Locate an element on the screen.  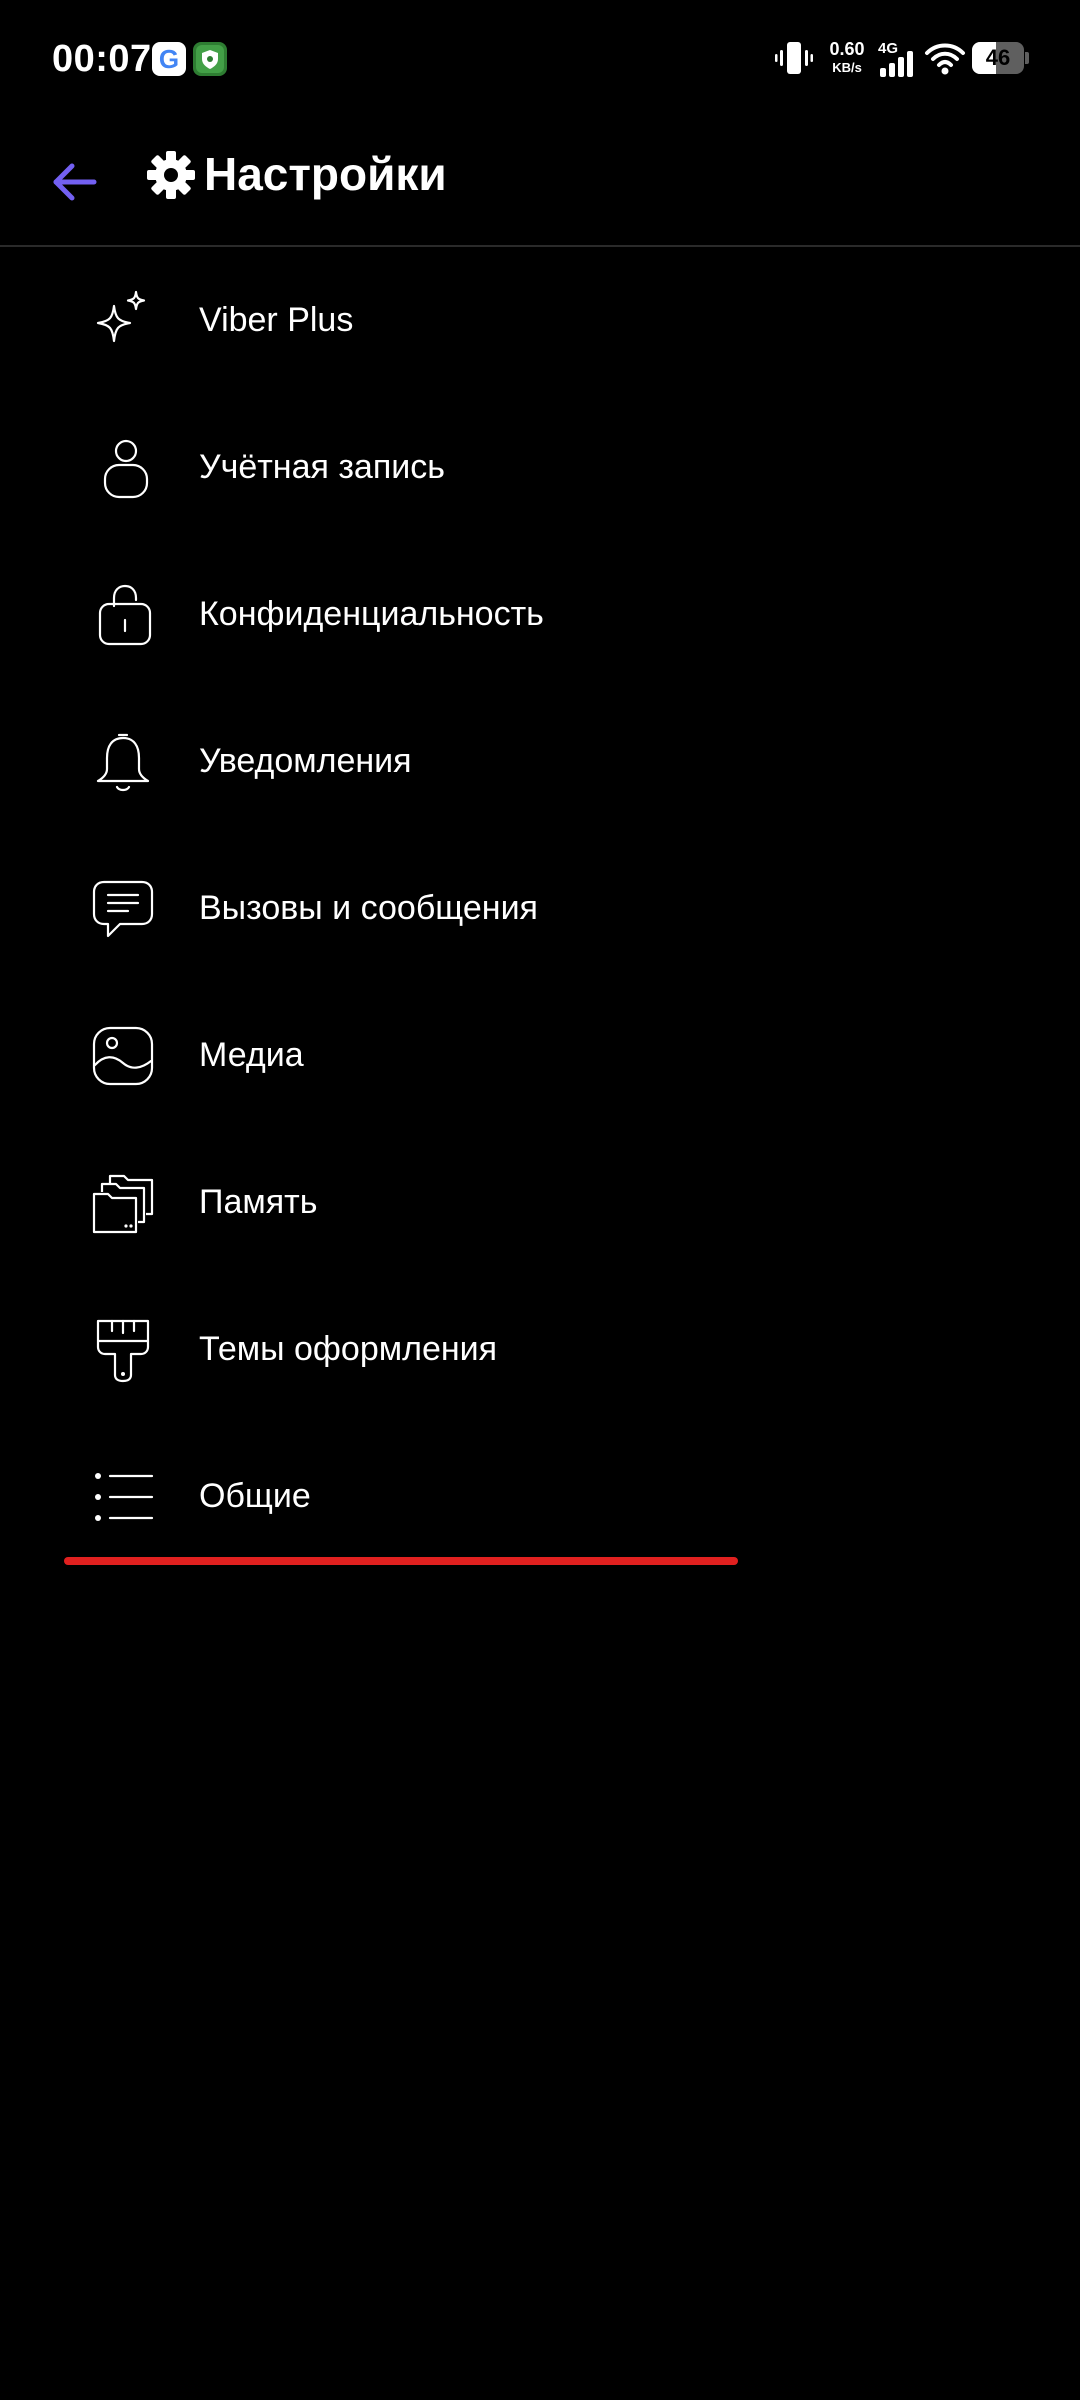
settings-item-label: Общие is located at coordinates (255, 1496).